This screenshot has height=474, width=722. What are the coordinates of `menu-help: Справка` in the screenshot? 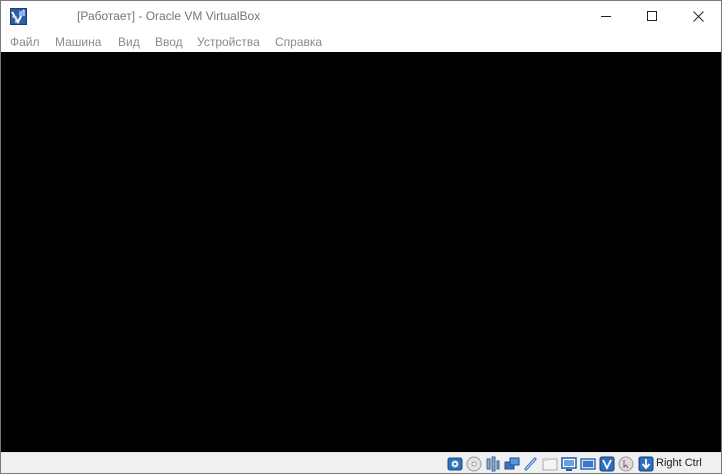 It's located at (298, 42).